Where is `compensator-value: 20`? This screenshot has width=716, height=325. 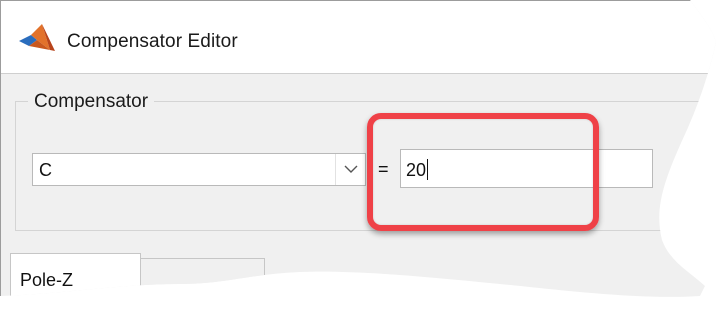 compensator-value: 20 is located at coordinates (416, 170).